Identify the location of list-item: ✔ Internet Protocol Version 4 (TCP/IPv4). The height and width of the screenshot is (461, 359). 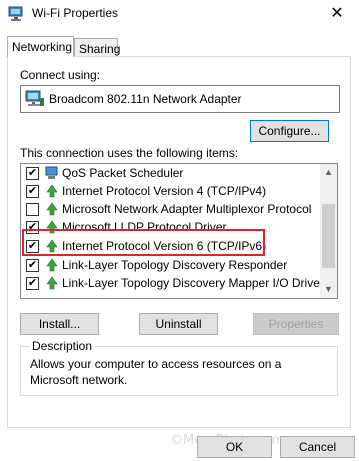
(171, 191).